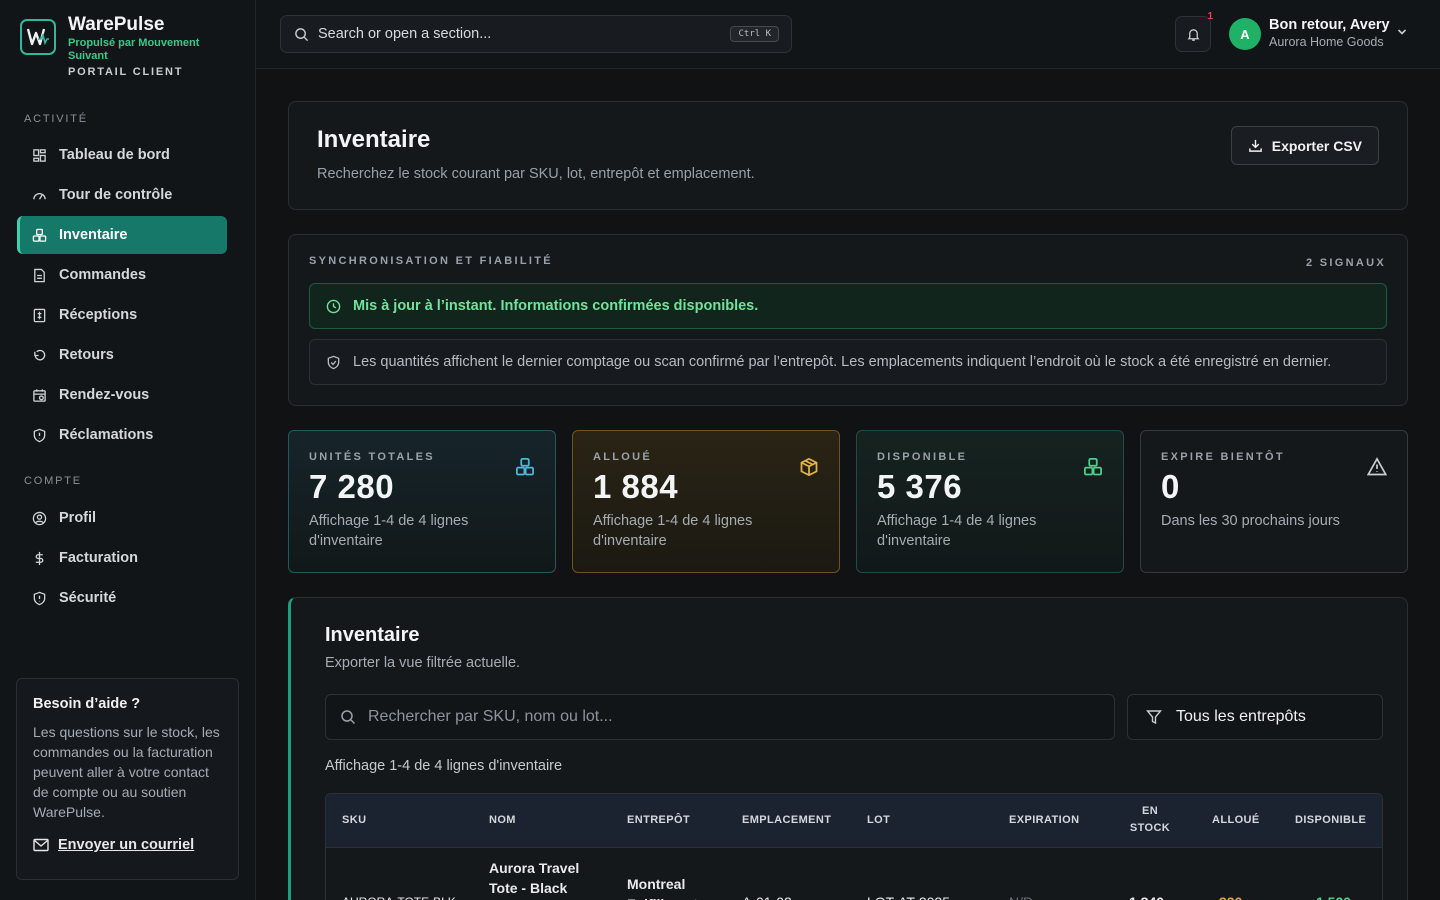 The height and width of the screenshot is (900, 1440). I want to click on sidebar-item-security: Sécurité, so click(122, 598).